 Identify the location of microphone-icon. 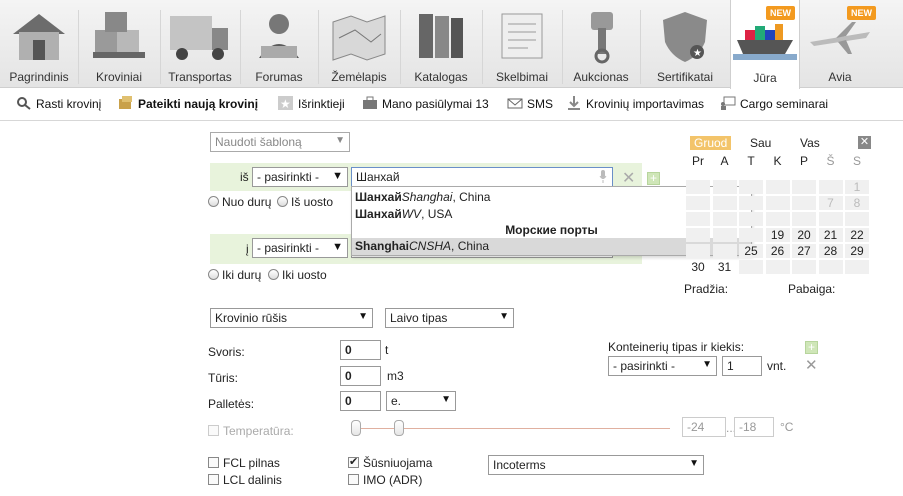
(603, 178).